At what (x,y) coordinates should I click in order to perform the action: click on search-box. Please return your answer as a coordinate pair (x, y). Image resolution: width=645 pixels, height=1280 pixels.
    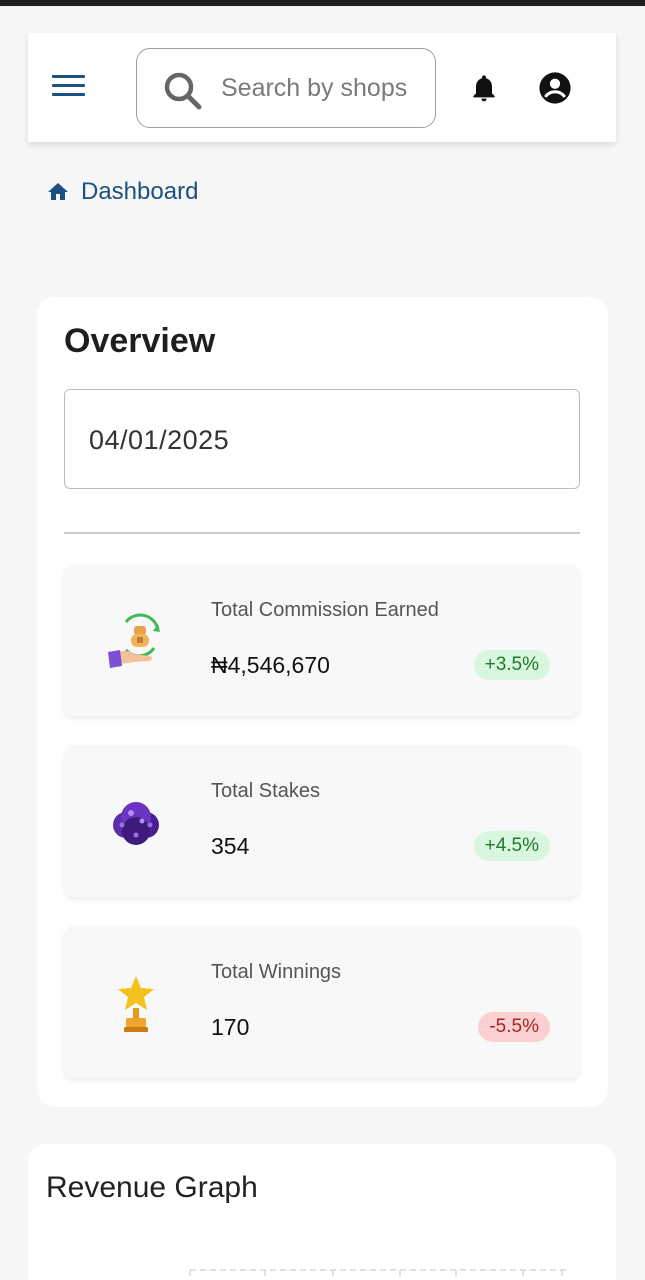
    Looking at the image, I should click on (286, 88).